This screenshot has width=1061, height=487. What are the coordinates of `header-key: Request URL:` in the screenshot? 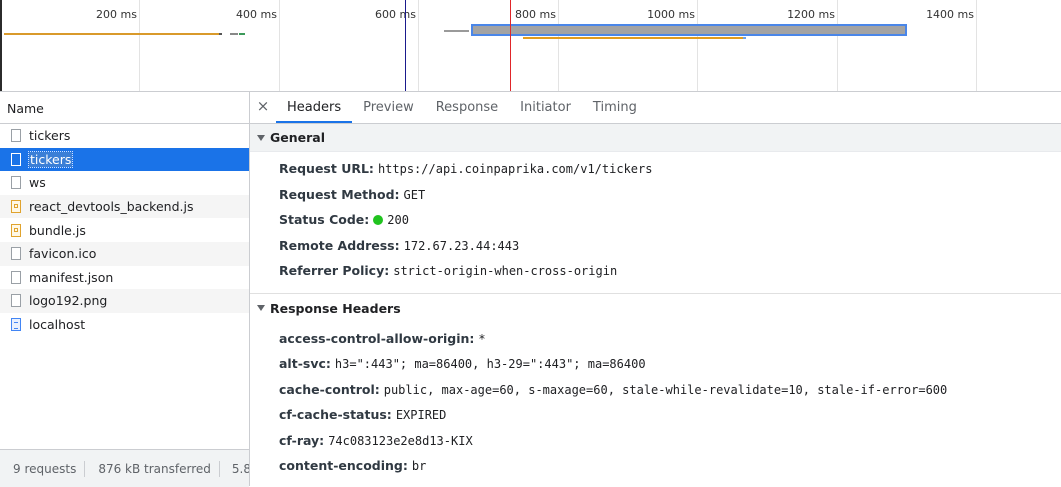 It's located at (326, 168).